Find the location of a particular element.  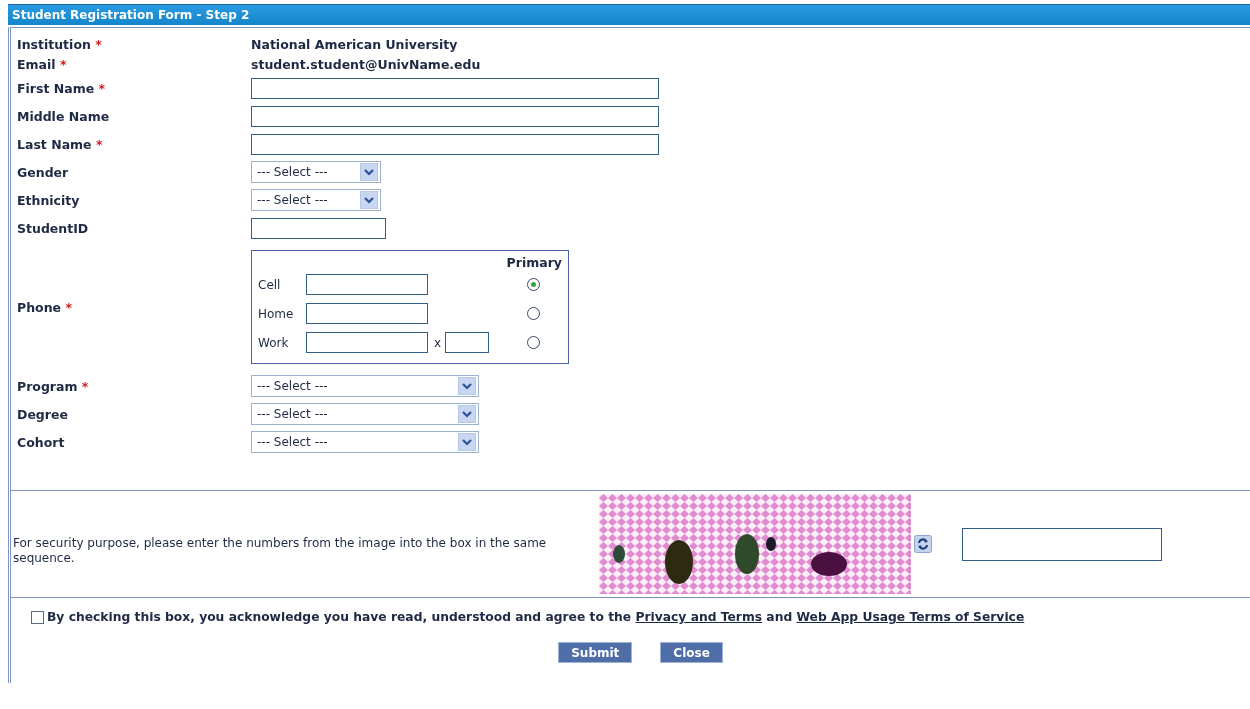

window-title: Student Registration Form - Step 2 is located at coordinates (629, 14).